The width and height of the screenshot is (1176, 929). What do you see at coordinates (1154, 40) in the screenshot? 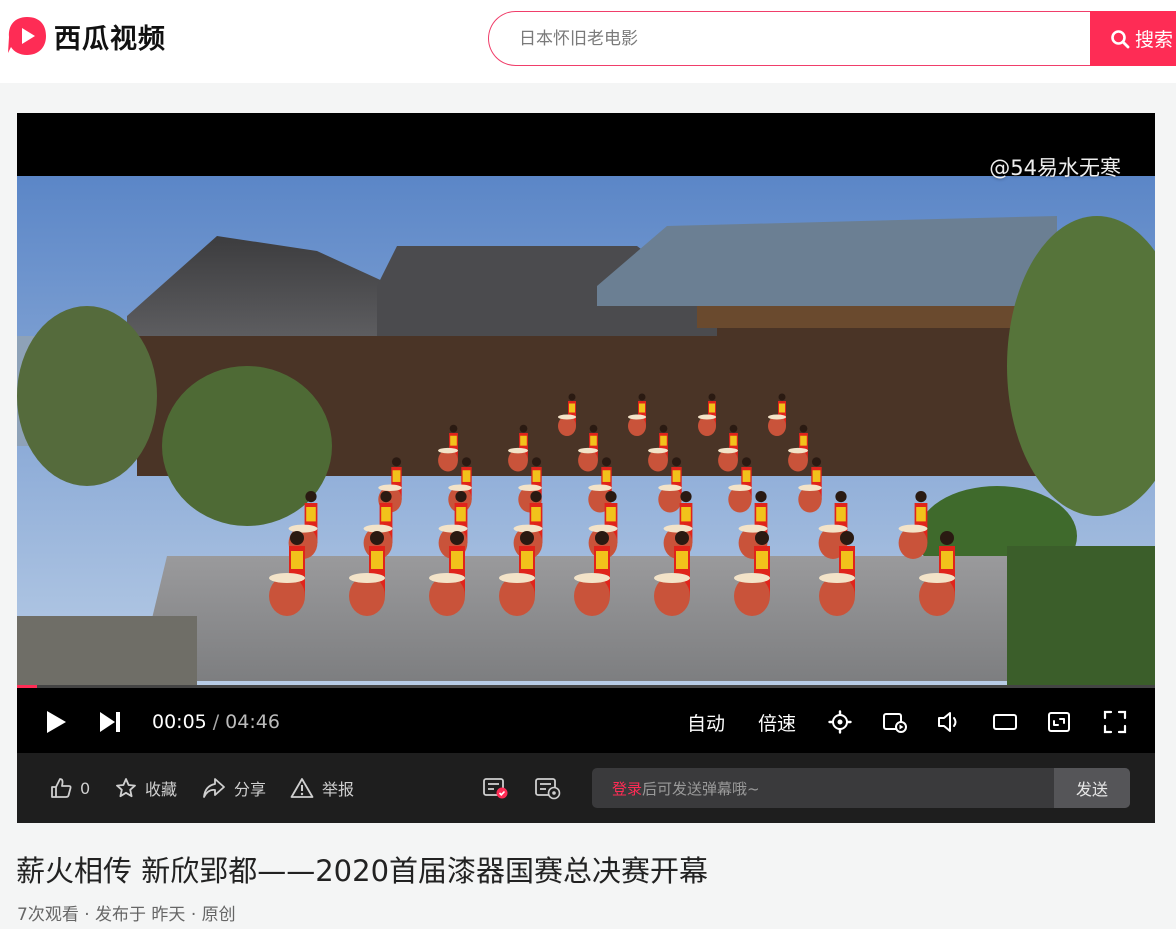
I see `search-button-label: 搜索` at bounding box center [1154, 40].